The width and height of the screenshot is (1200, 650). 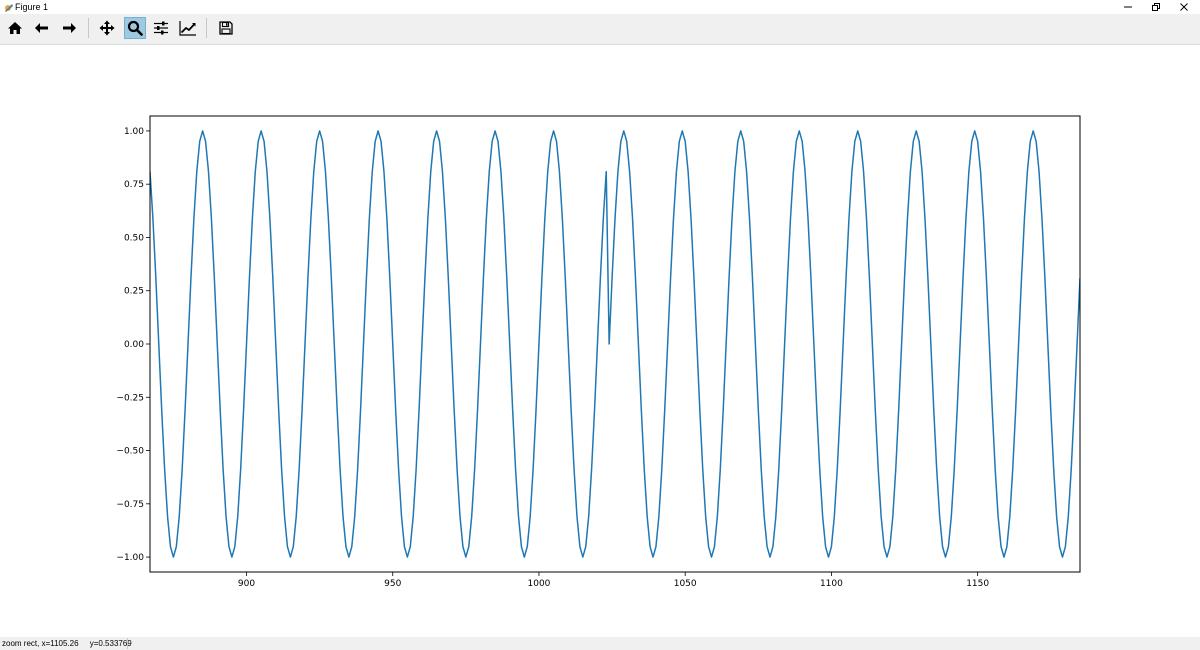 What do you see at coordinates (21, 643) in the screenshot?
I see `status-mode: zoom rect,` at bounding box center [21, 643].